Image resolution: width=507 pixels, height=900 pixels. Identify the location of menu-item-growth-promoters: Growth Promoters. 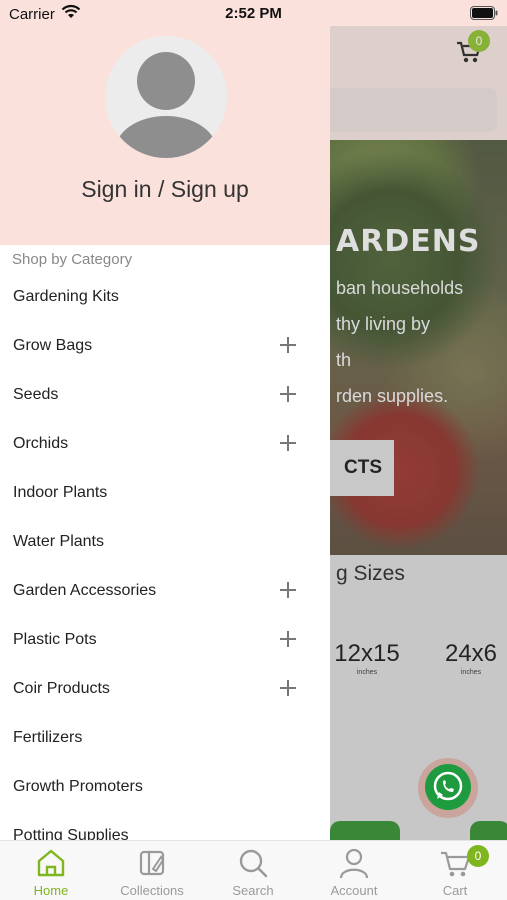
(165, 789).